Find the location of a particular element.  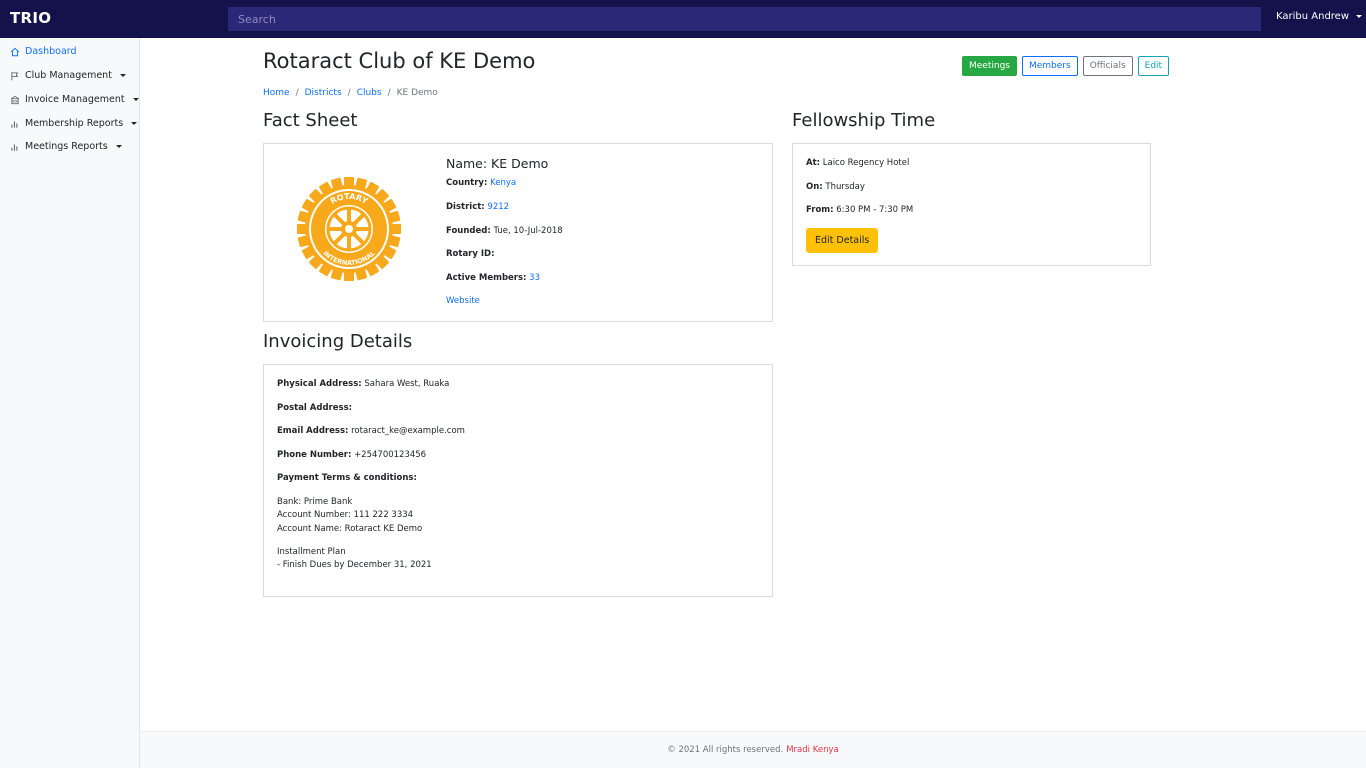

breadcrumb-clubs: Clubs is located at coordinates (369, 93).